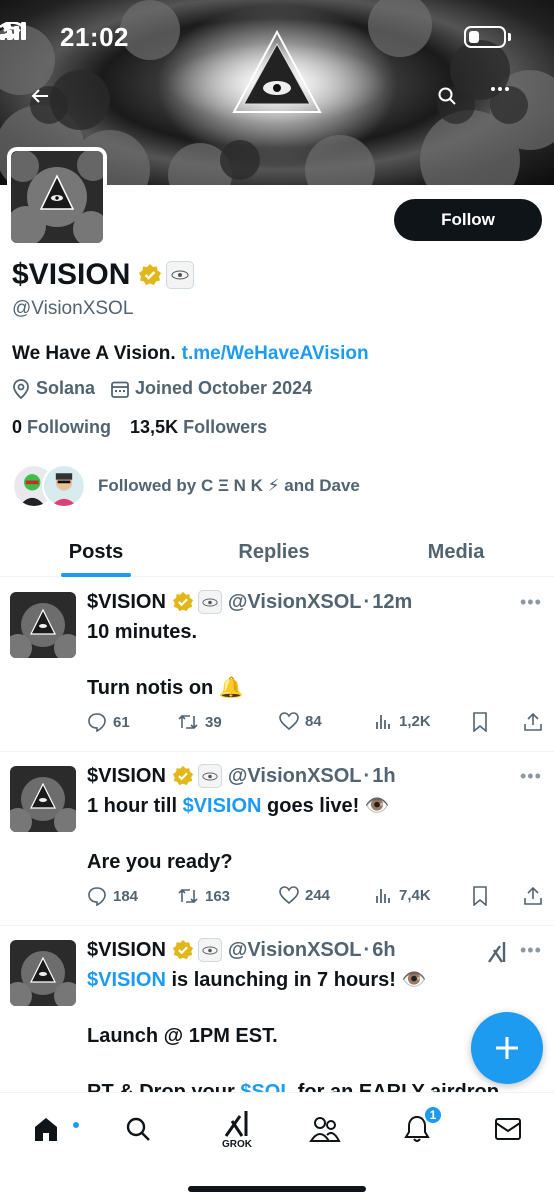  Describe the element at coordinates (182, 1036) in the screenshot. I see `post-text-line: Launch @ 1PM EST.` at that location.